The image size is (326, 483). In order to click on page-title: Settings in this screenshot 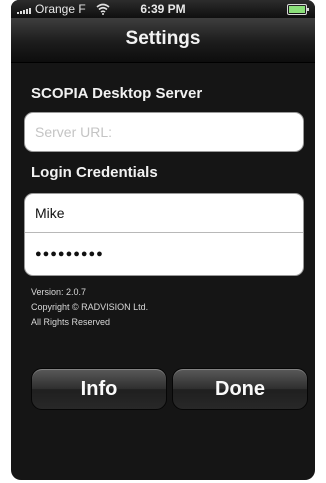, I will do `click(163, 38)`.